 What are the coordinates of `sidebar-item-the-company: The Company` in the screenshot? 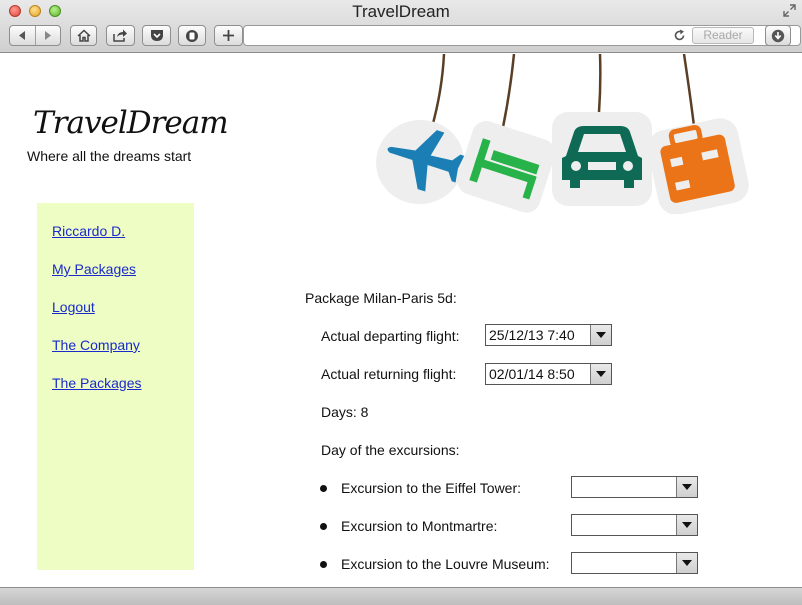 It's located at (96, 345).